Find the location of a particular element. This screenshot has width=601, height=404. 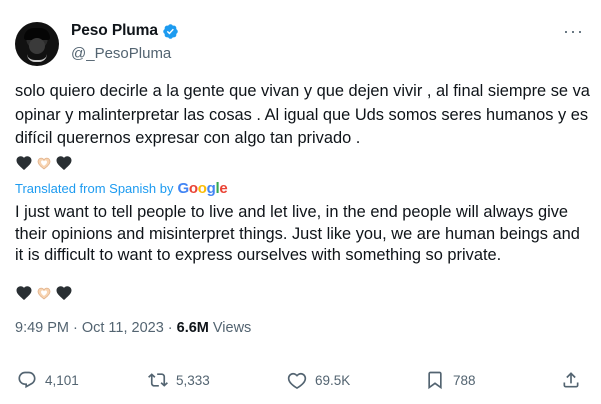

views-label: Views is located at coordinates (232, 328).